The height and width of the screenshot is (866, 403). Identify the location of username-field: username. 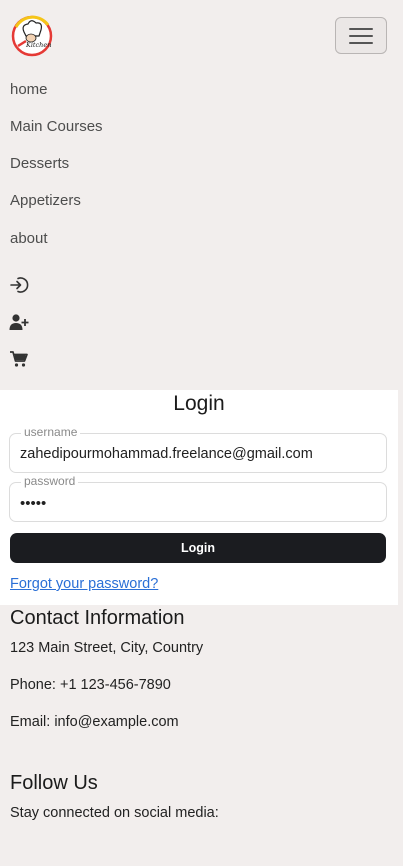
(198, 449).